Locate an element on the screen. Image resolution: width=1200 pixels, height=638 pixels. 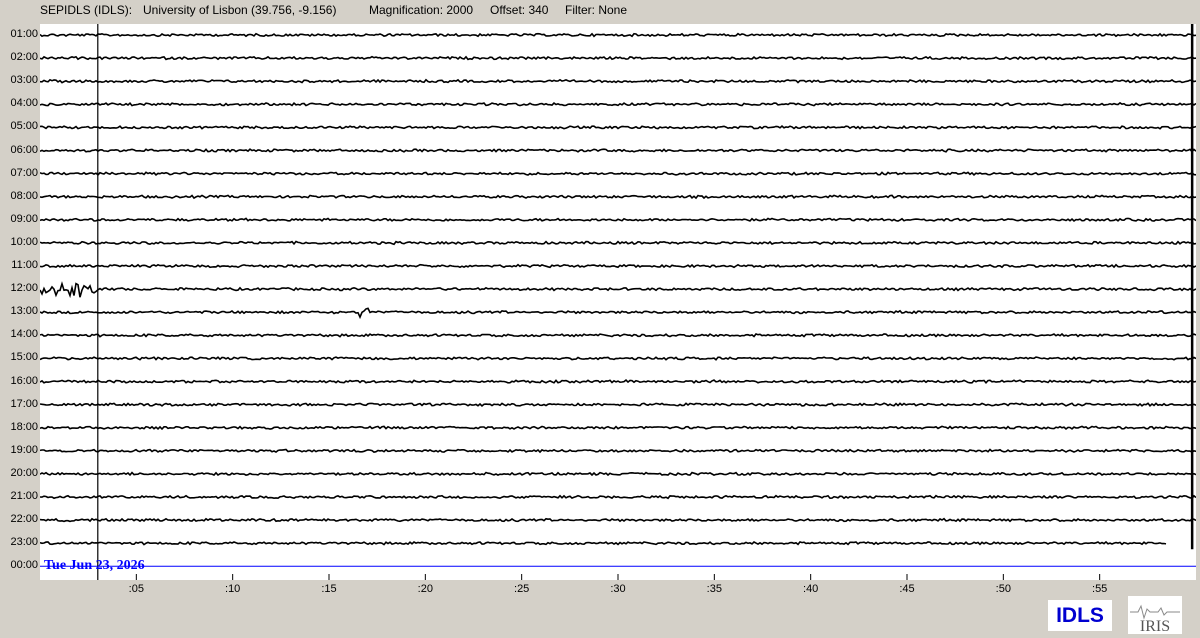
row-label: 19:00 is located at coordinates (24, 449).